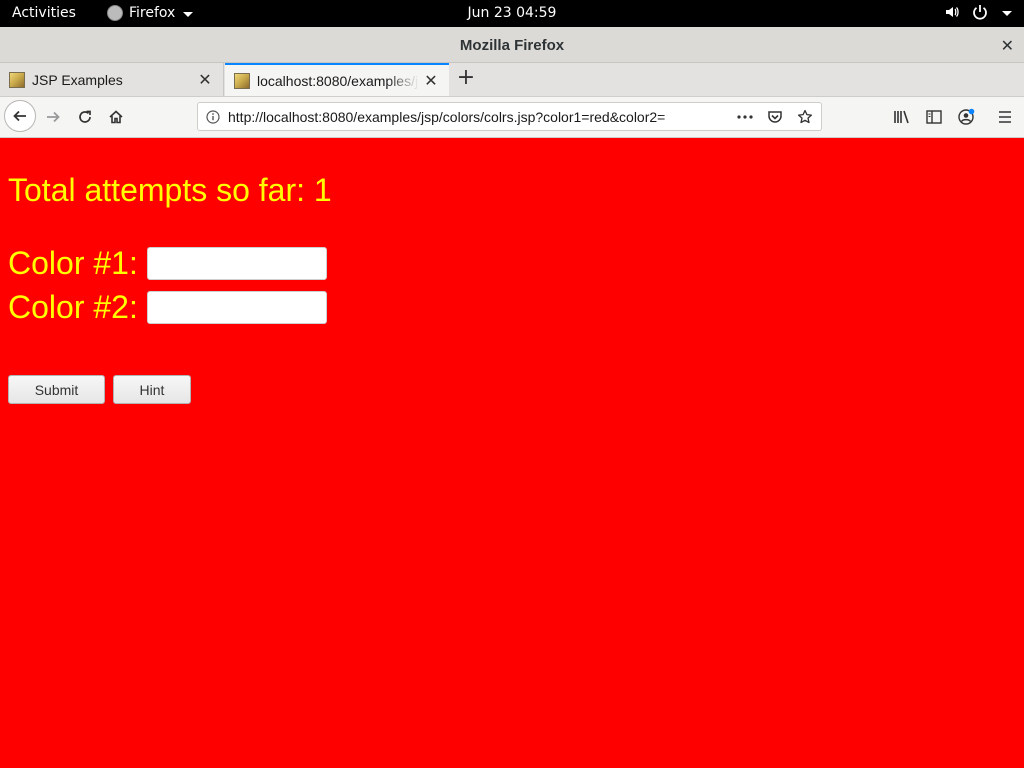 This screenshot has width=1024, height=768. Describe the element at coordinates (966, 117) in the screenshot. I see `account-icon` at that location.